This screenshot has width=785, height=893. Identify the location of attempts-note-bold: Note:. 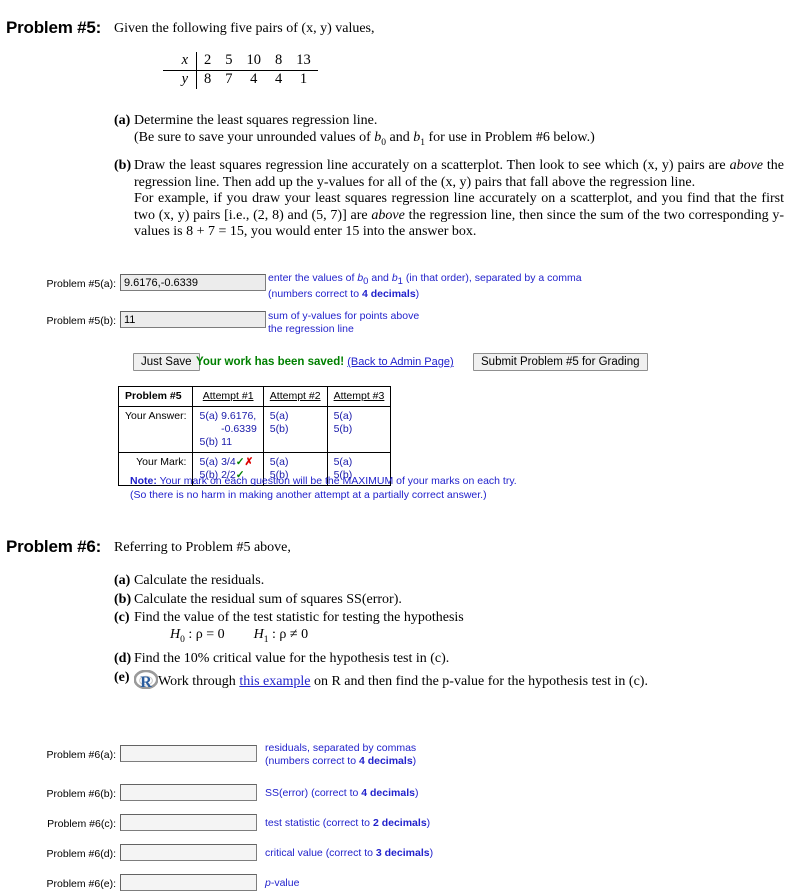
(143, 481).